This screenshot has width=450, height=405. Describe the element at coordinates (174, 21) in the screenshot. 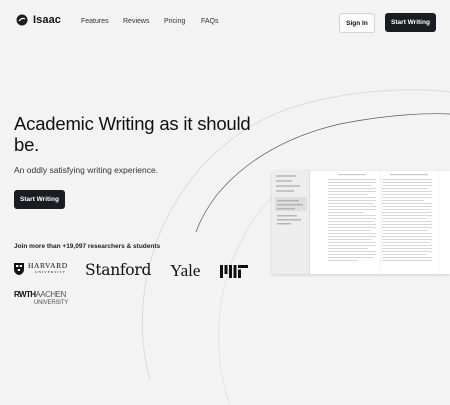

I see `nav-link-pricing: Pricing` at that location.